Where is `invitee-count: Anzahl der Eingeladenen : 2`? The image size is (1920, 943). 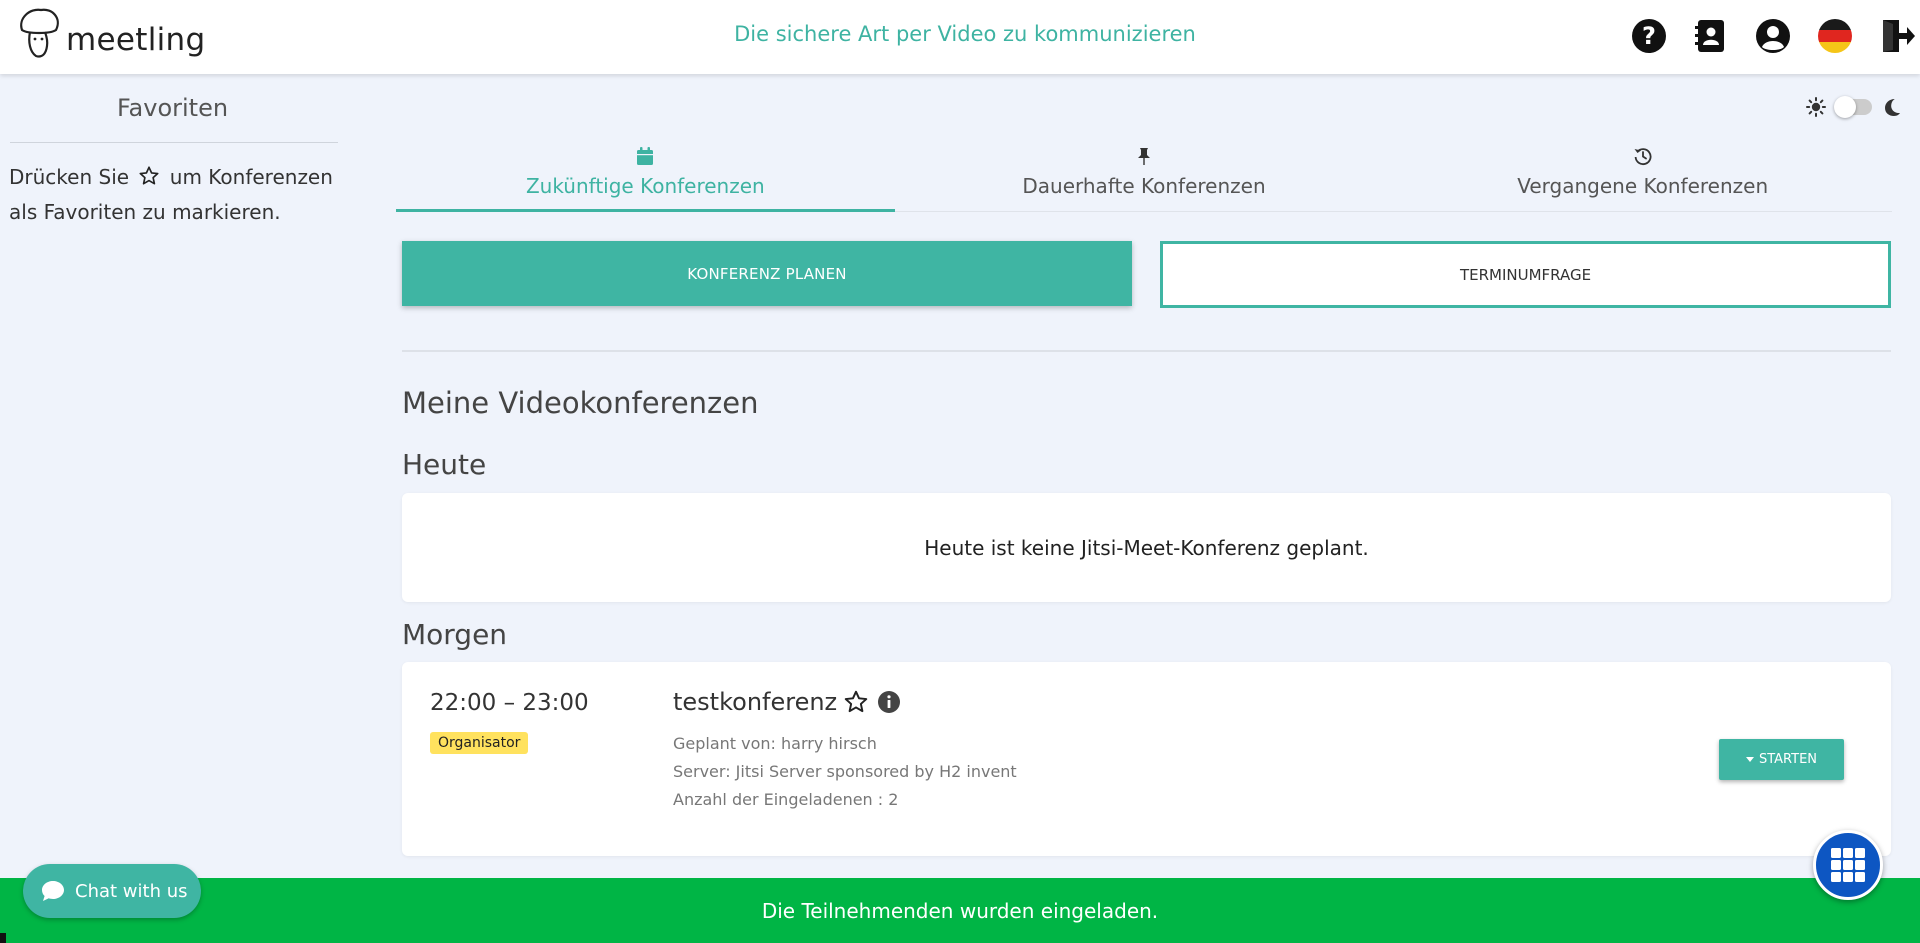 invitee-count: Anzahl der Eingeladenen : 2 is located at coordinates (786, 799).